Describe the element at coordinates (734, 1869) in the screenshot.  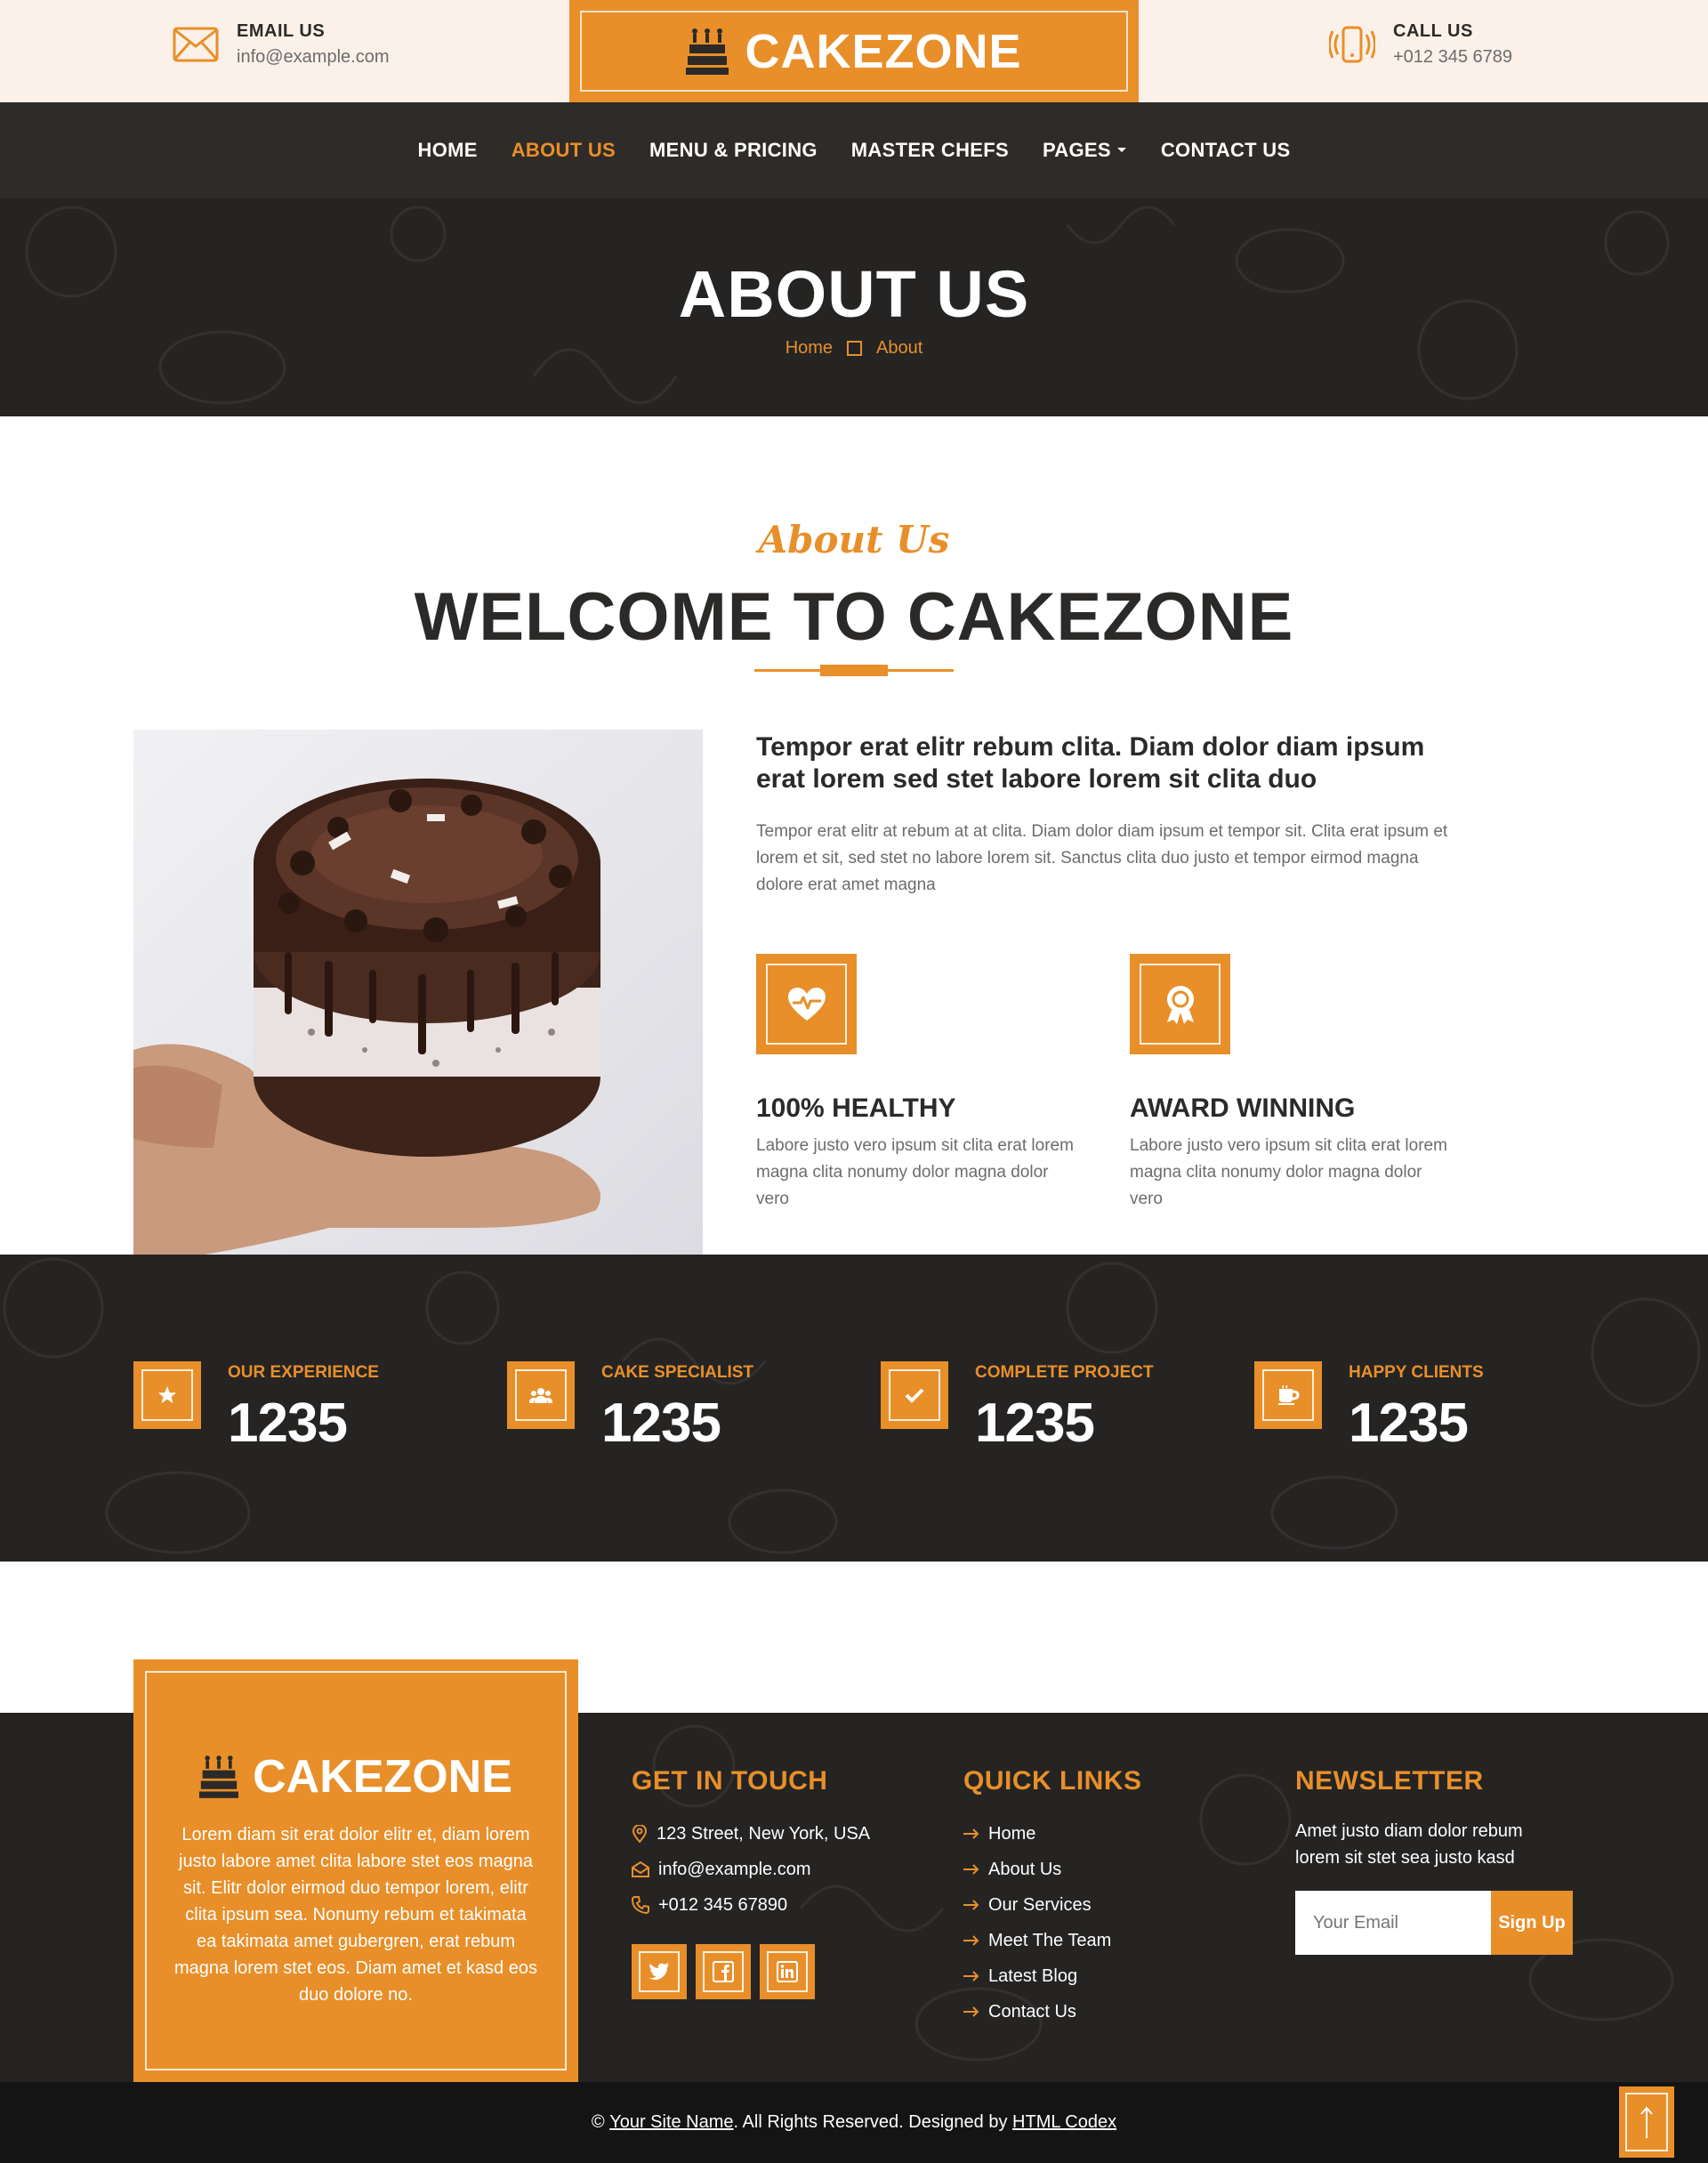
I see `footer-email-text: info@example.com` at that location.